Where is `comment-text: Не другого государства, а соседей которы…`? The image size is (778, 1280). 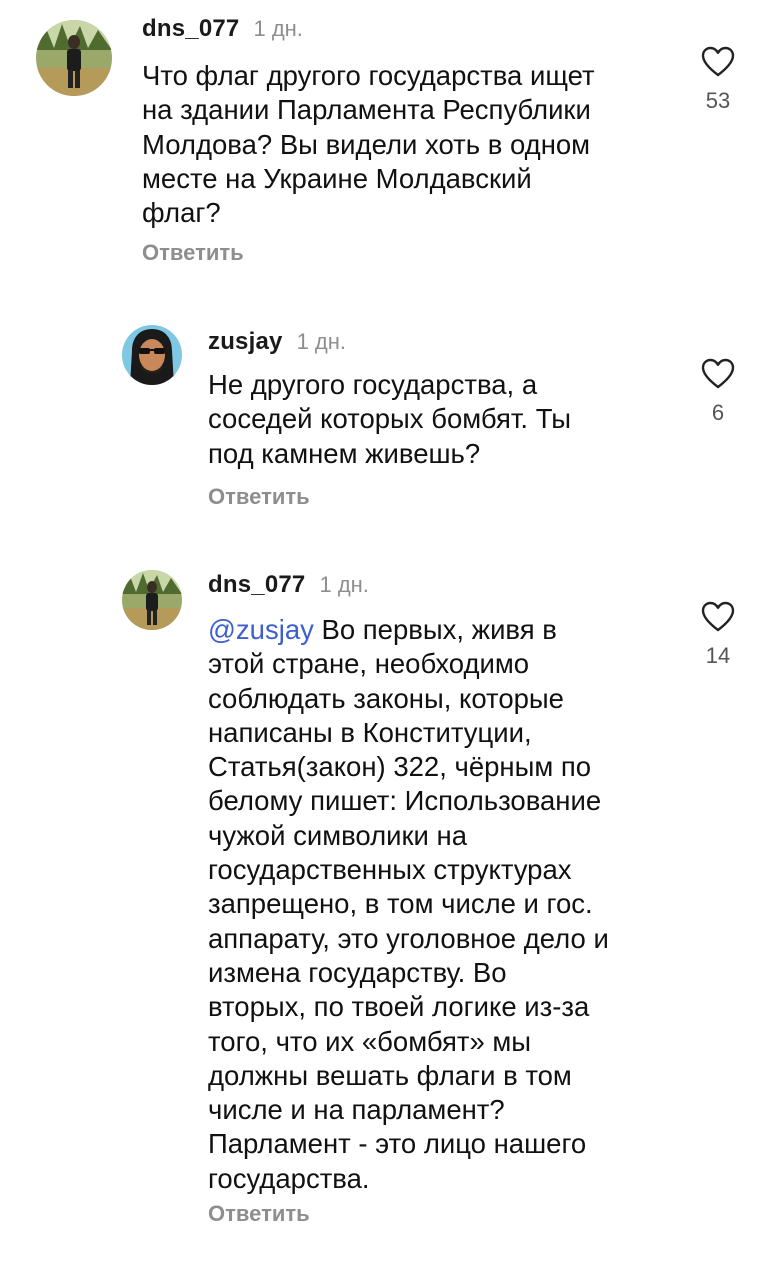 comment-text: Не другого государства, а соседей которы… is located at coordinates (390, 419).